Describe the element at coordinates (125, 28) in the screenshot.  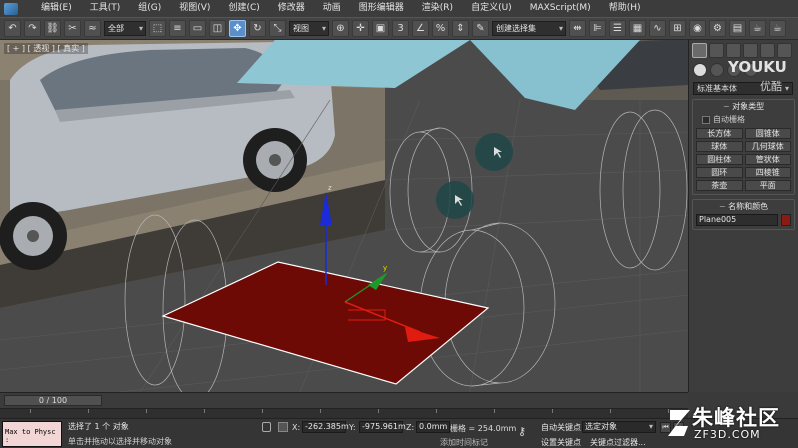
I see `selection-filter-dropdown: 全部` at that location.